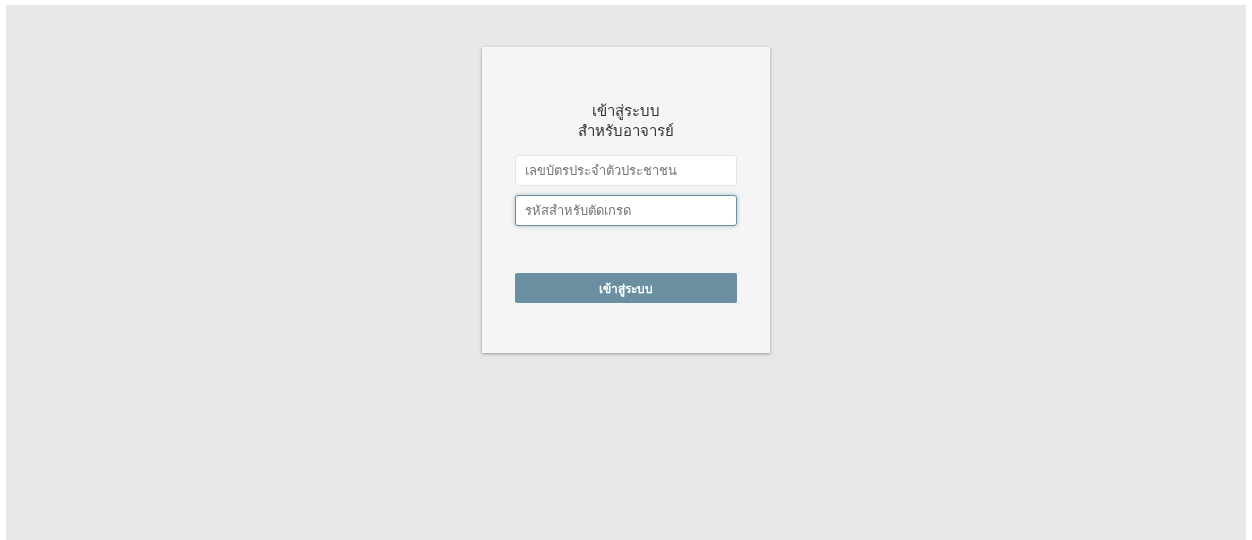  Describe the element at coordinates (626, 111) in the screenshot. I see `login-title: เข้าสู่ระบบ` at that location.